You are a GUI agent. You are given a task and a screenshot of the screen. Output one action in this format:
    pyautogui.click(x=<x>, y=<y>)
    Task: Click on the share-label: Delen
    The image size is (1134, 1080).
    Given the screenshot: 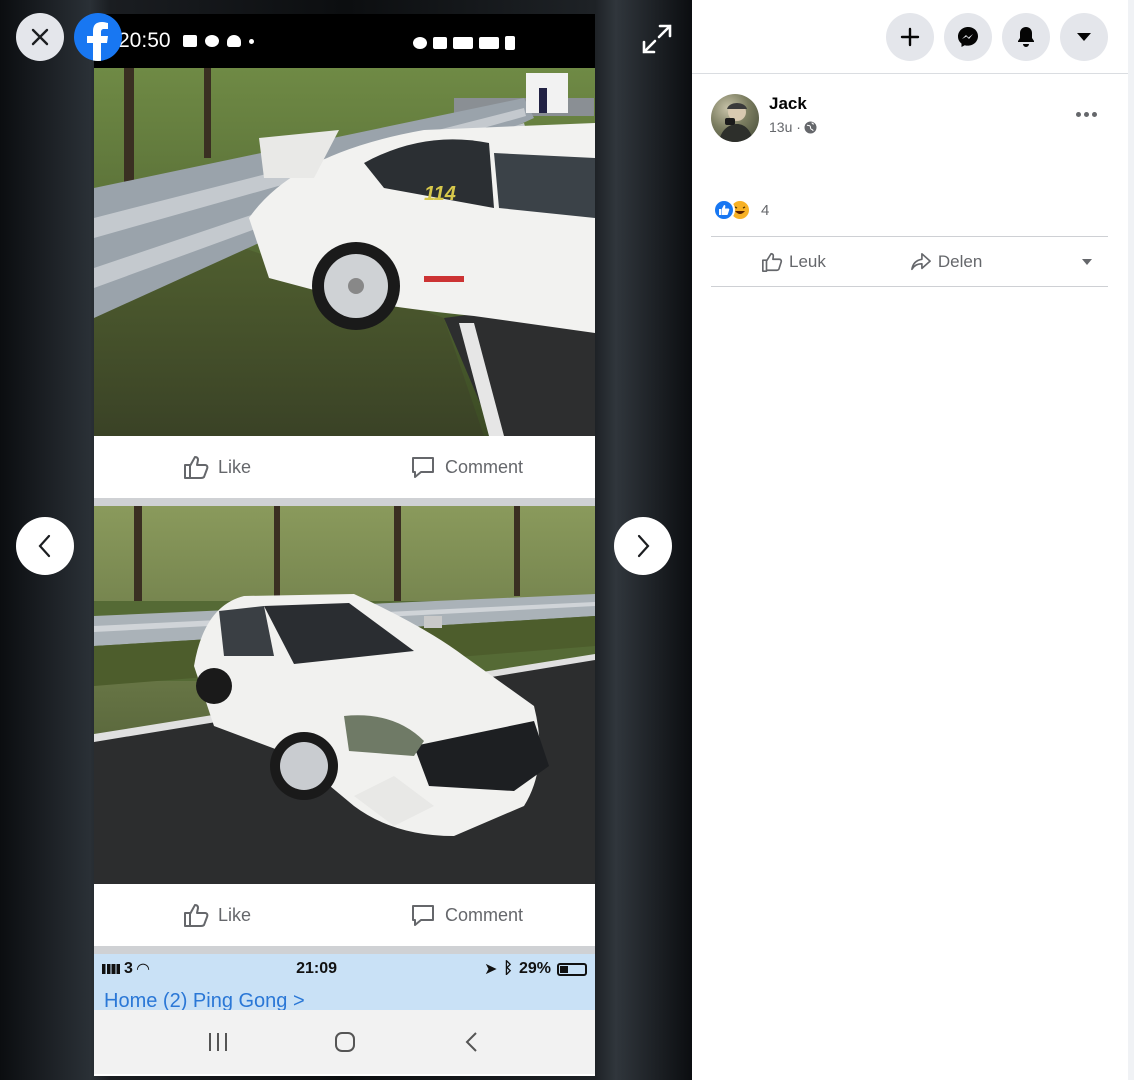 What is the action you would take?
    pyautogui.click(x=960, y=261)
    